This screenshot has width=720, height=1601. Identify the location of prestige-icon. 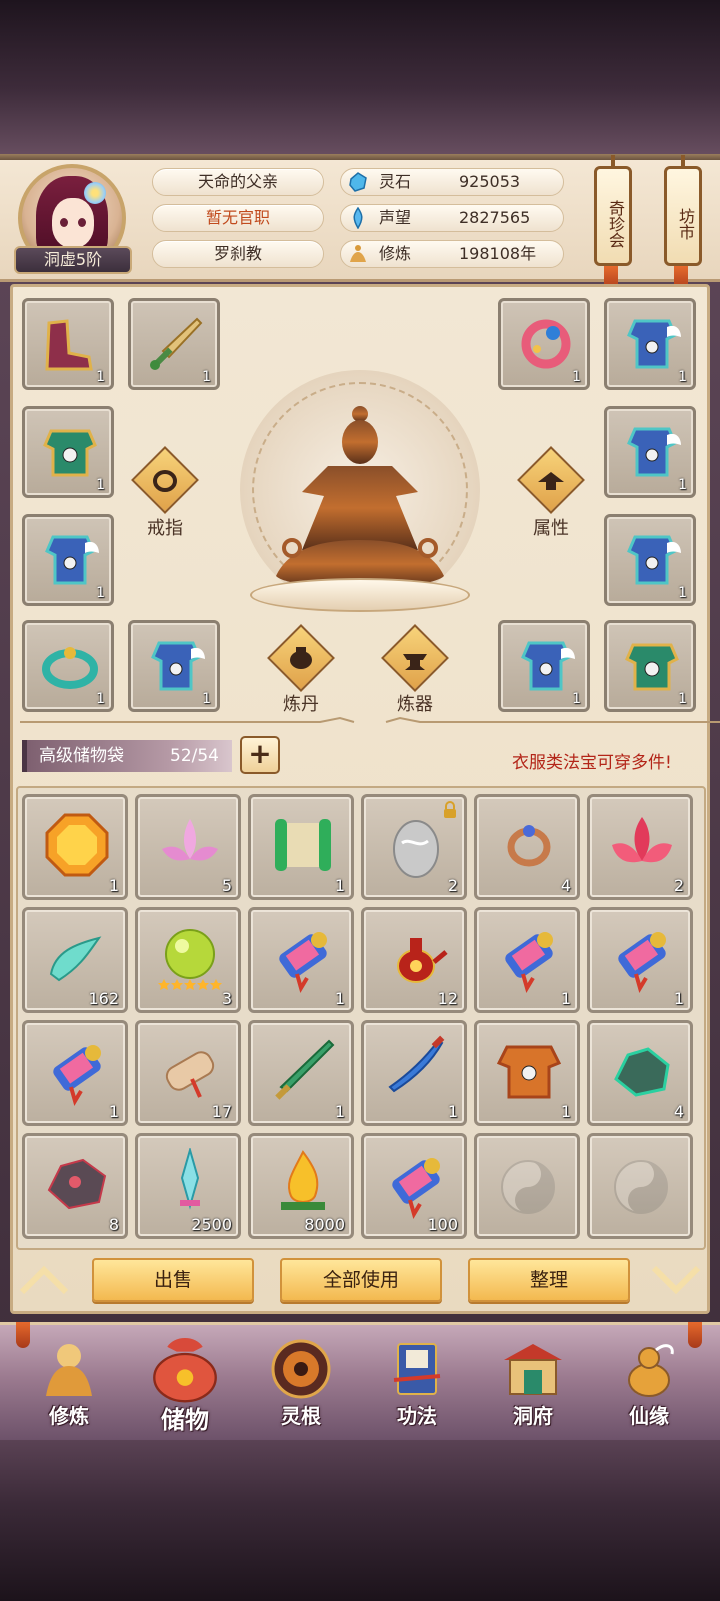
(358, 218).